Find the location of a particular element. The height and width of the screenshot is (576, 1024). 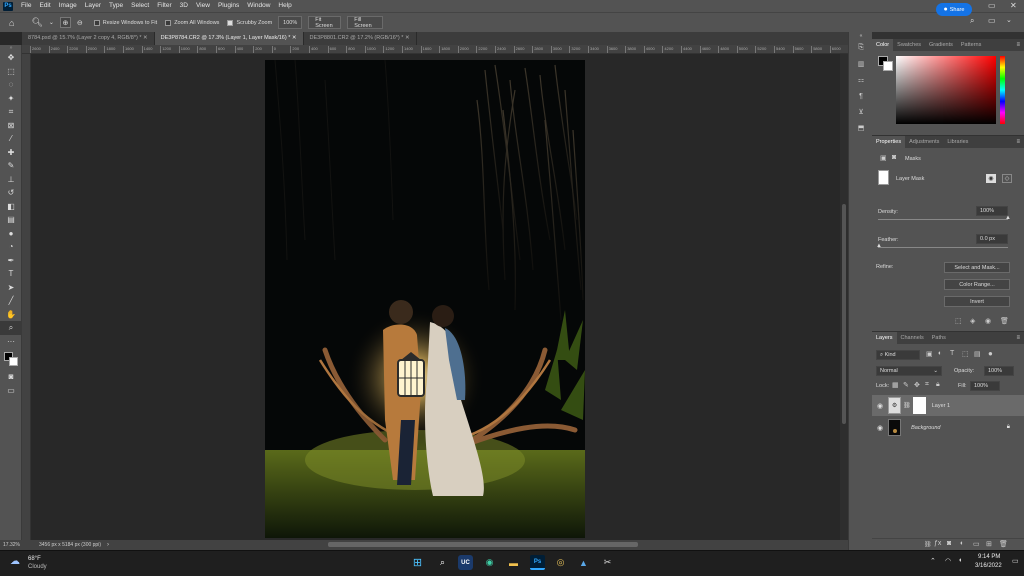

filter-toggle-icon: ● is located at coordinates (990, 353).